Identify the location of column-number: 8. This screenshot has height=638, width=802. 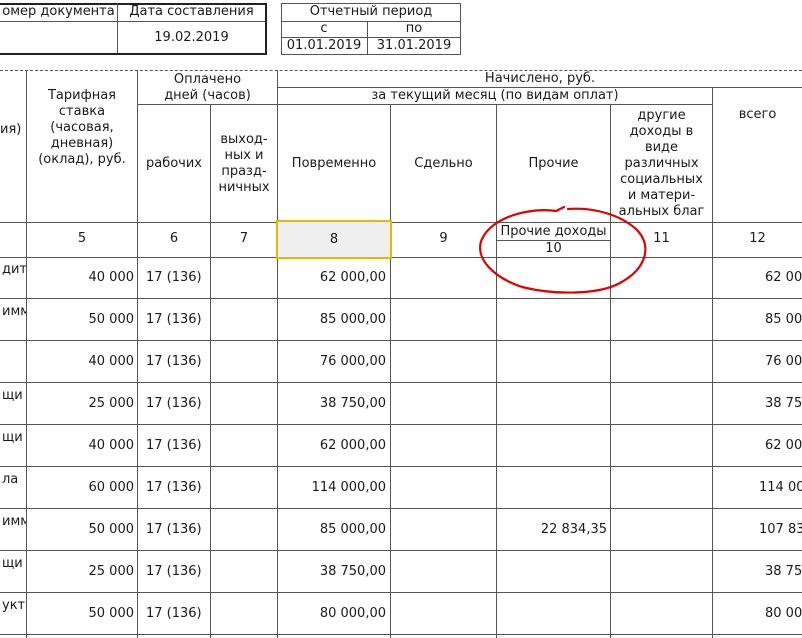
(334, 239).